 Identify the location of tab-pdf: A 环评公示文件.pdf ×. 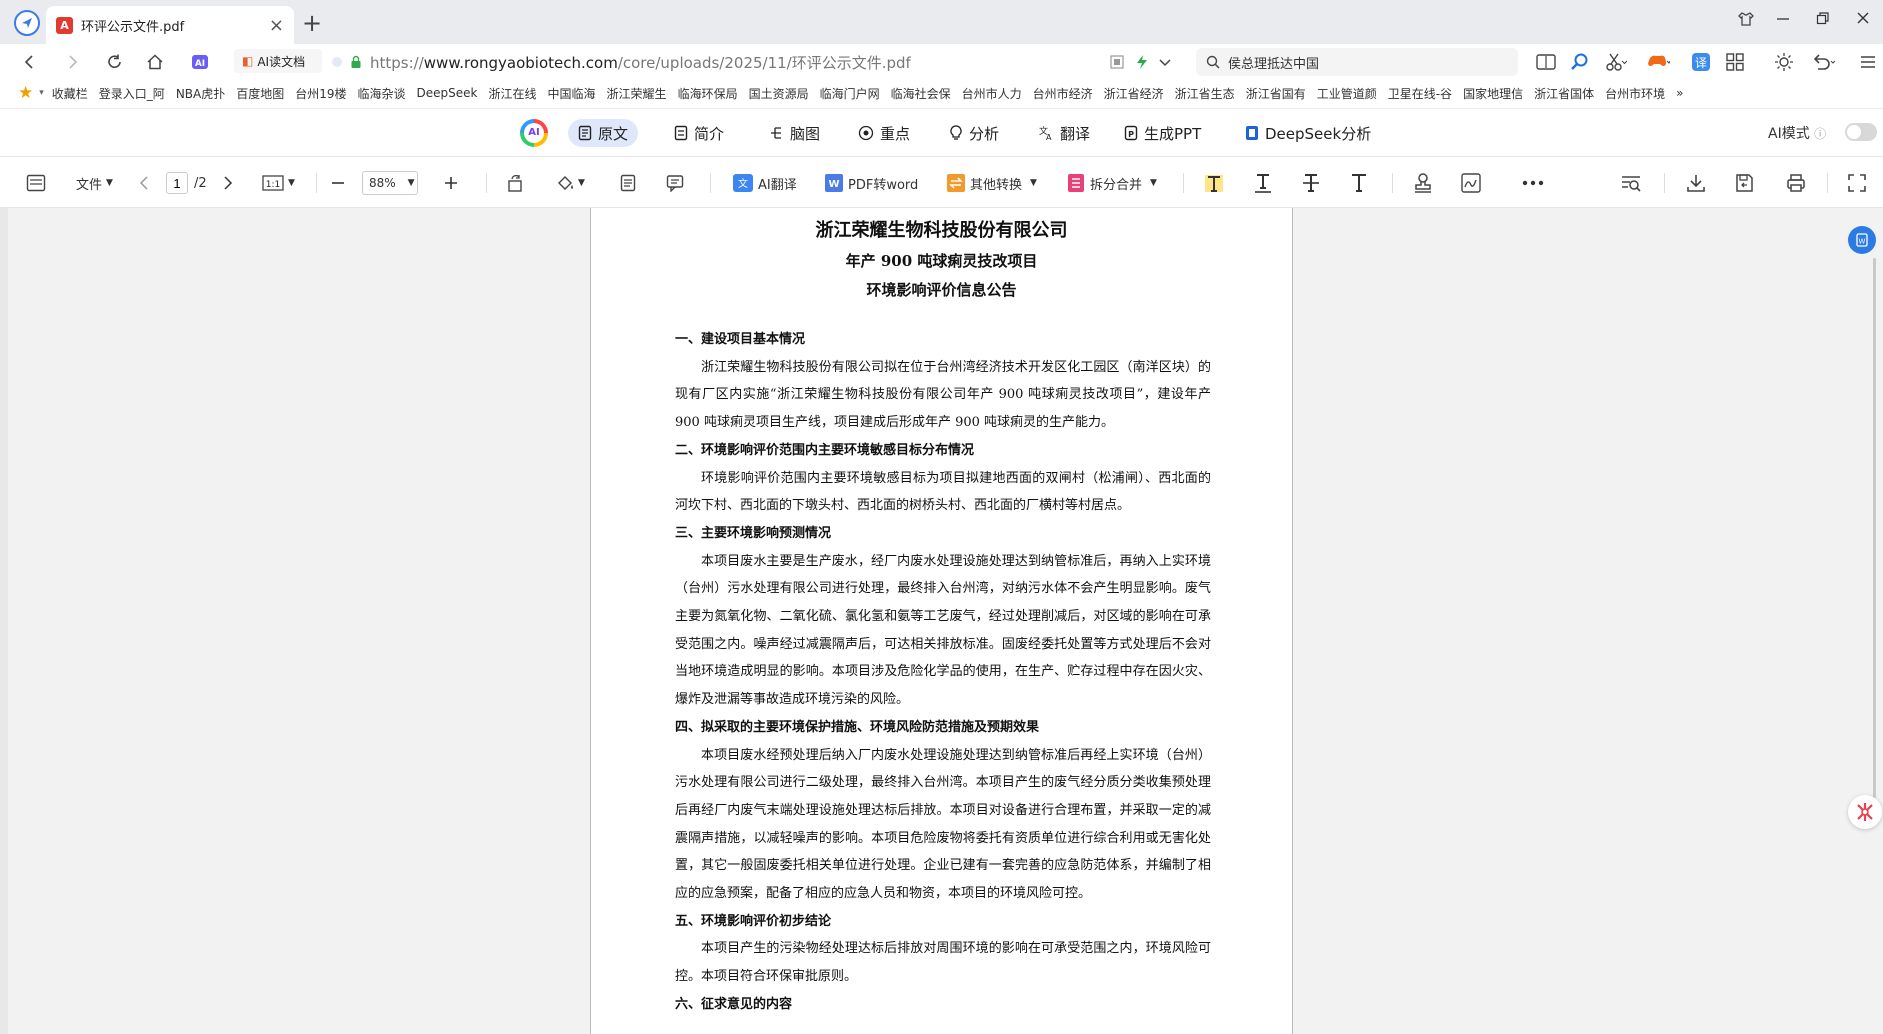
(170, 25).